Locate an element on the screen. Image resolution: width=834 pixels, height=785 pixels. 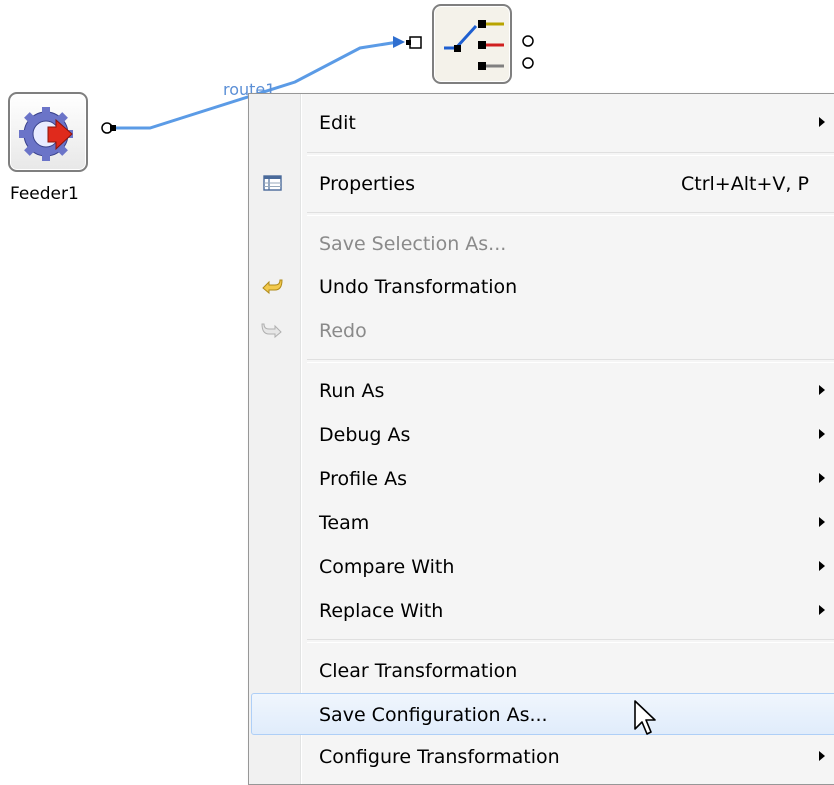
undo-arrow-icon is located at coordinates (272, 286).